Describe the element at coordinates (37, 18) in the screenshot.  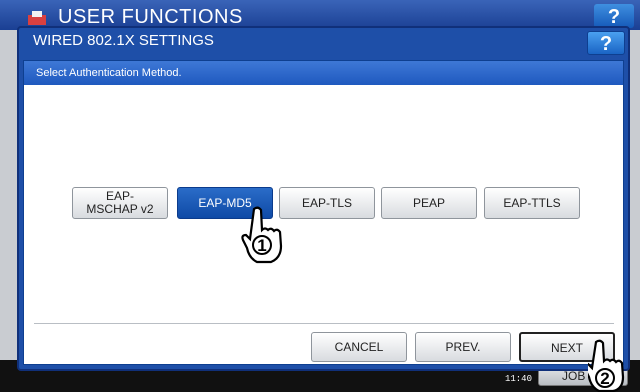
I see `user-functions-icon` at that location.